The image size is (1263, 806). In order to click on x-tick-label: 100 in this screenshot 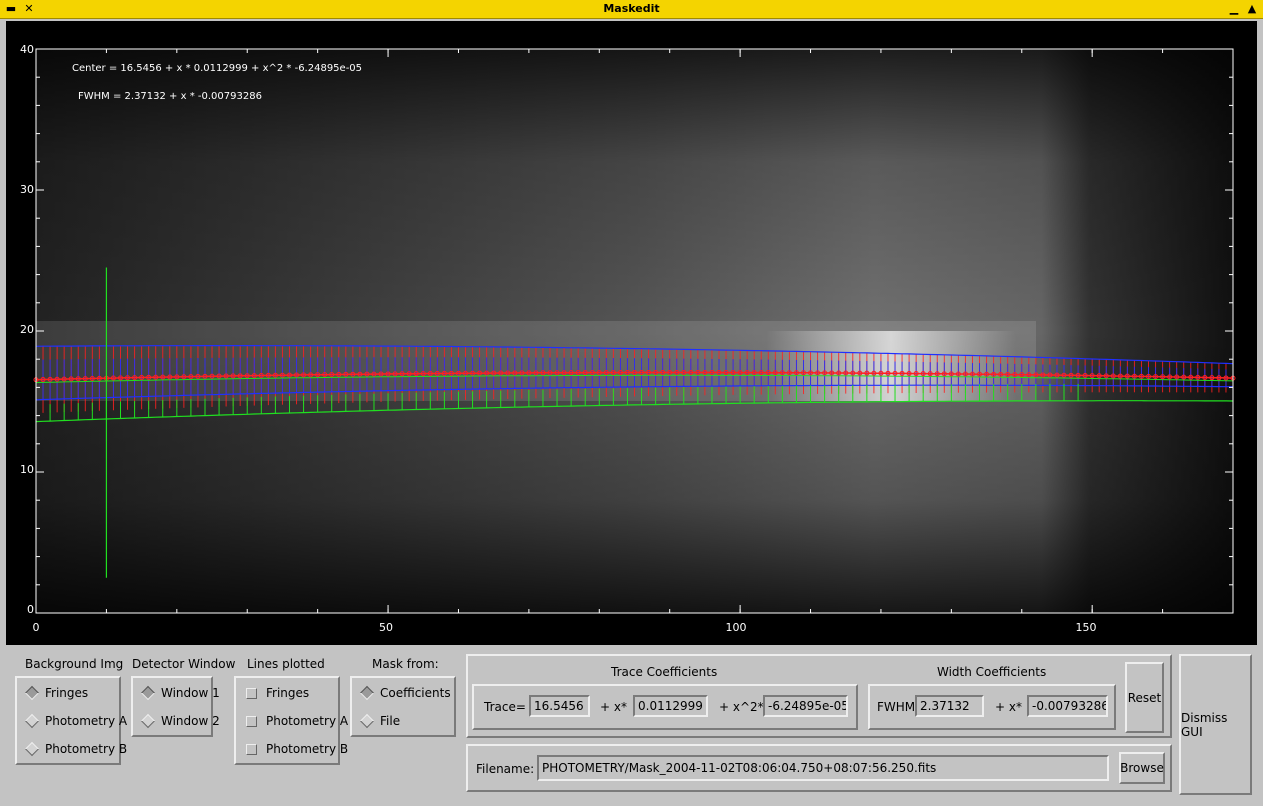, I will do `click(736, 627)`.